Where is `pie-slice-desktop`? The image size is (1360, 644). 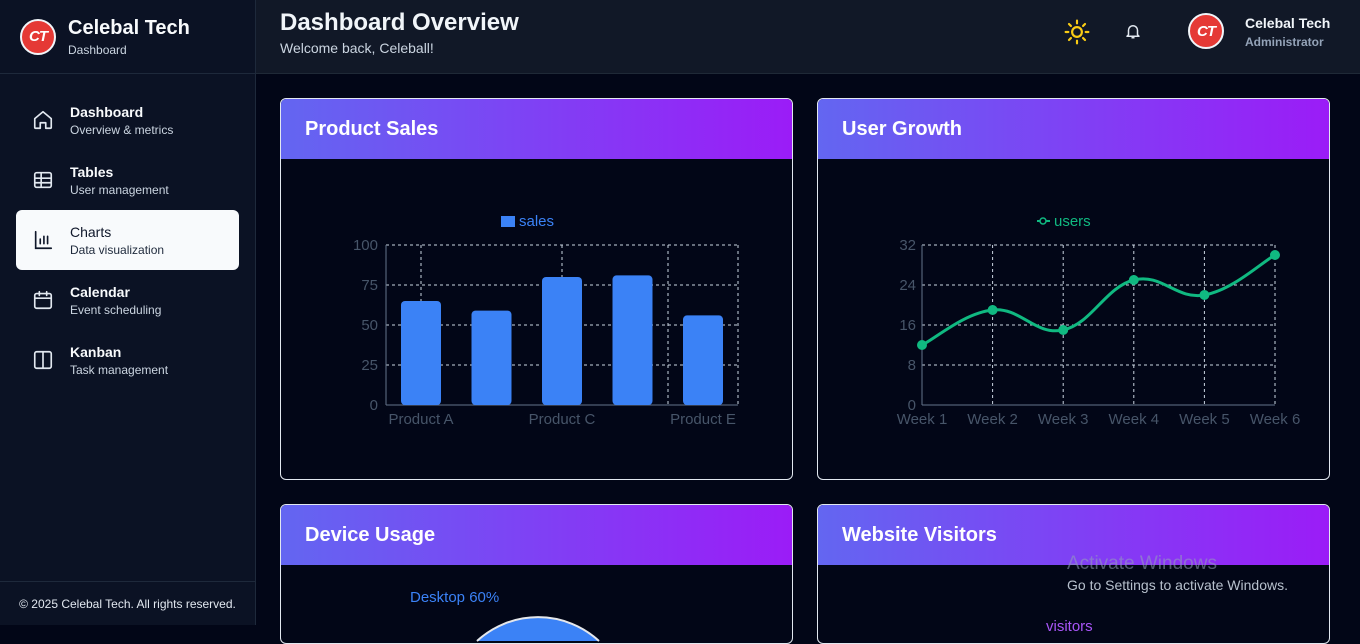 pie-slice-desktop is located at coordinates (538, 629).